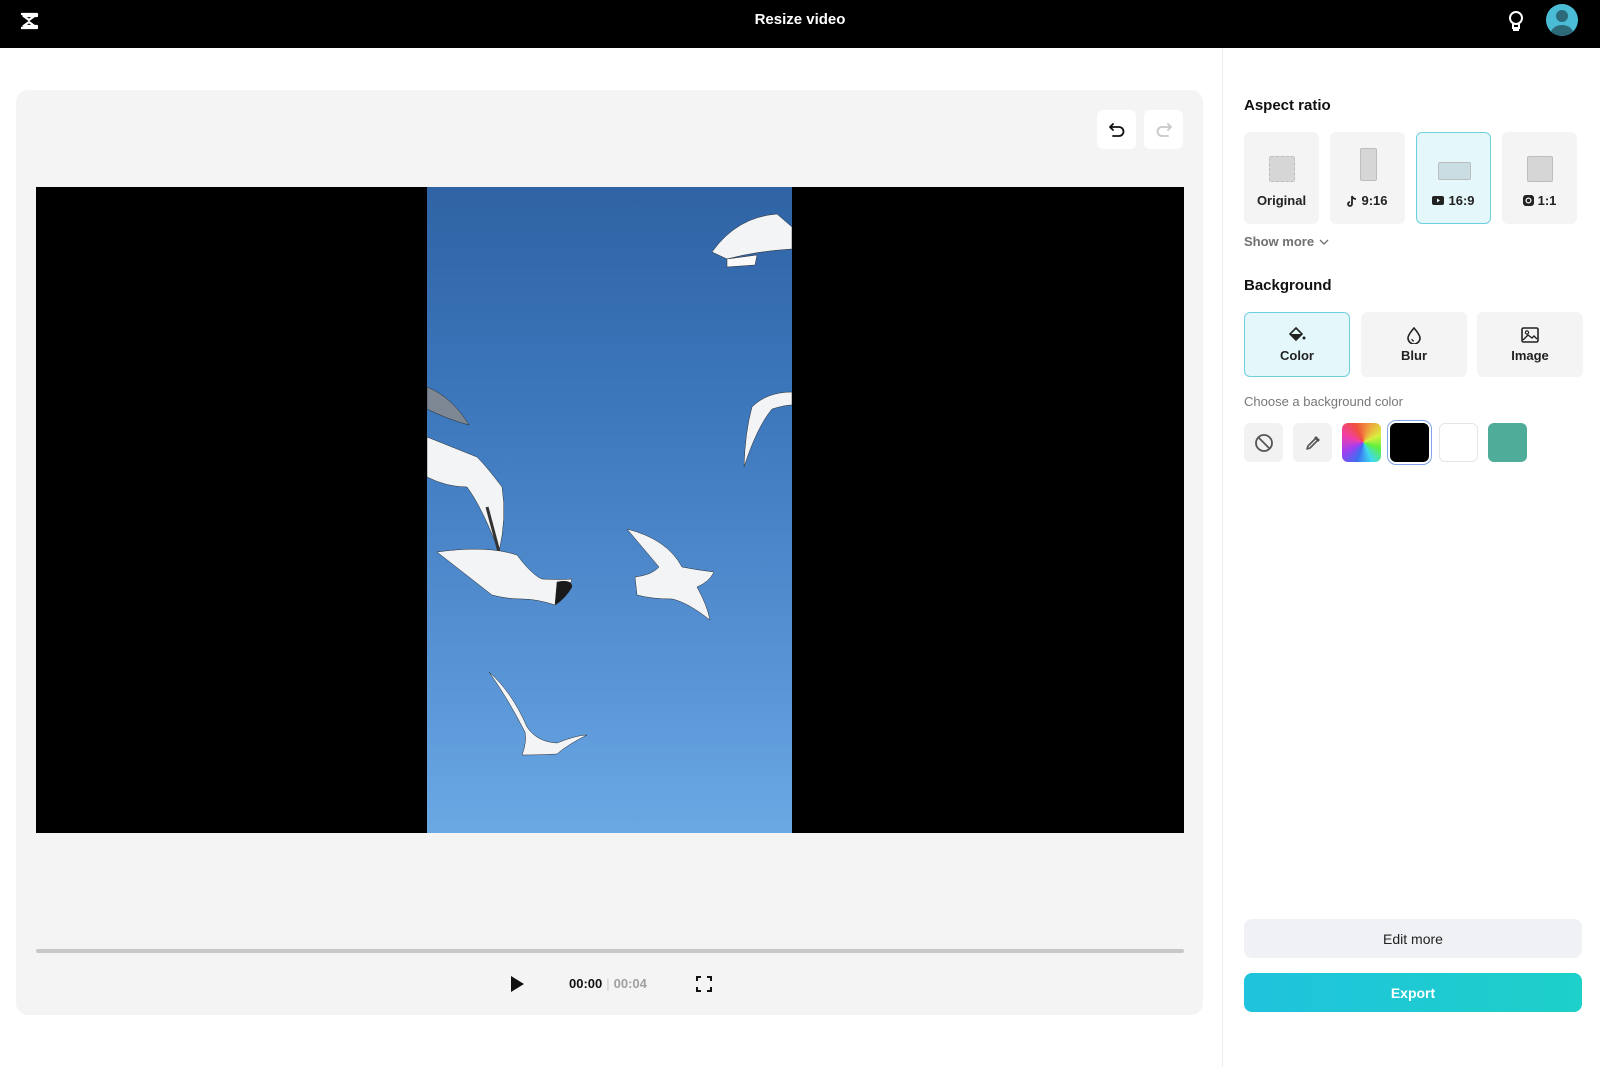 This screenshot has width=1600, height=1067. I want to click on current-time: 00:00, so click(586, 983).